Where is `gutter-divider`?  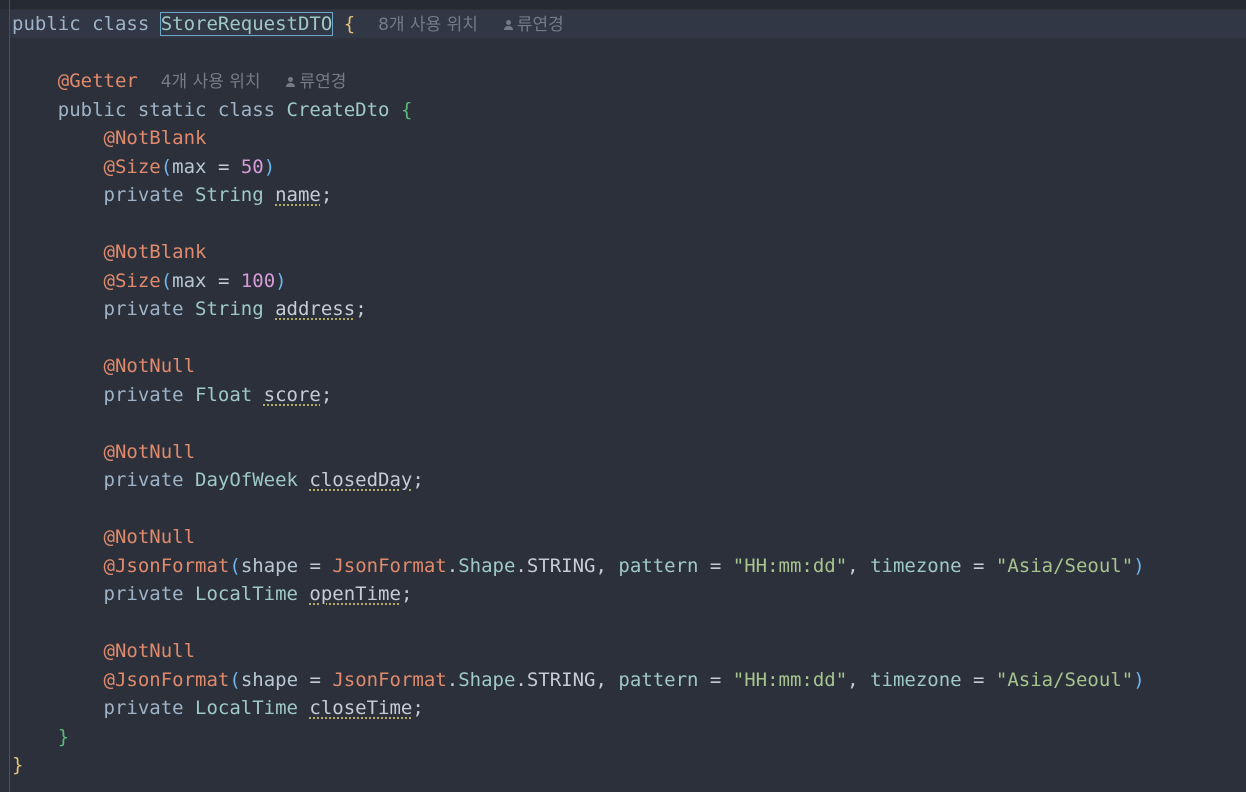
gutter-divider is located at coordinates (9, 396).